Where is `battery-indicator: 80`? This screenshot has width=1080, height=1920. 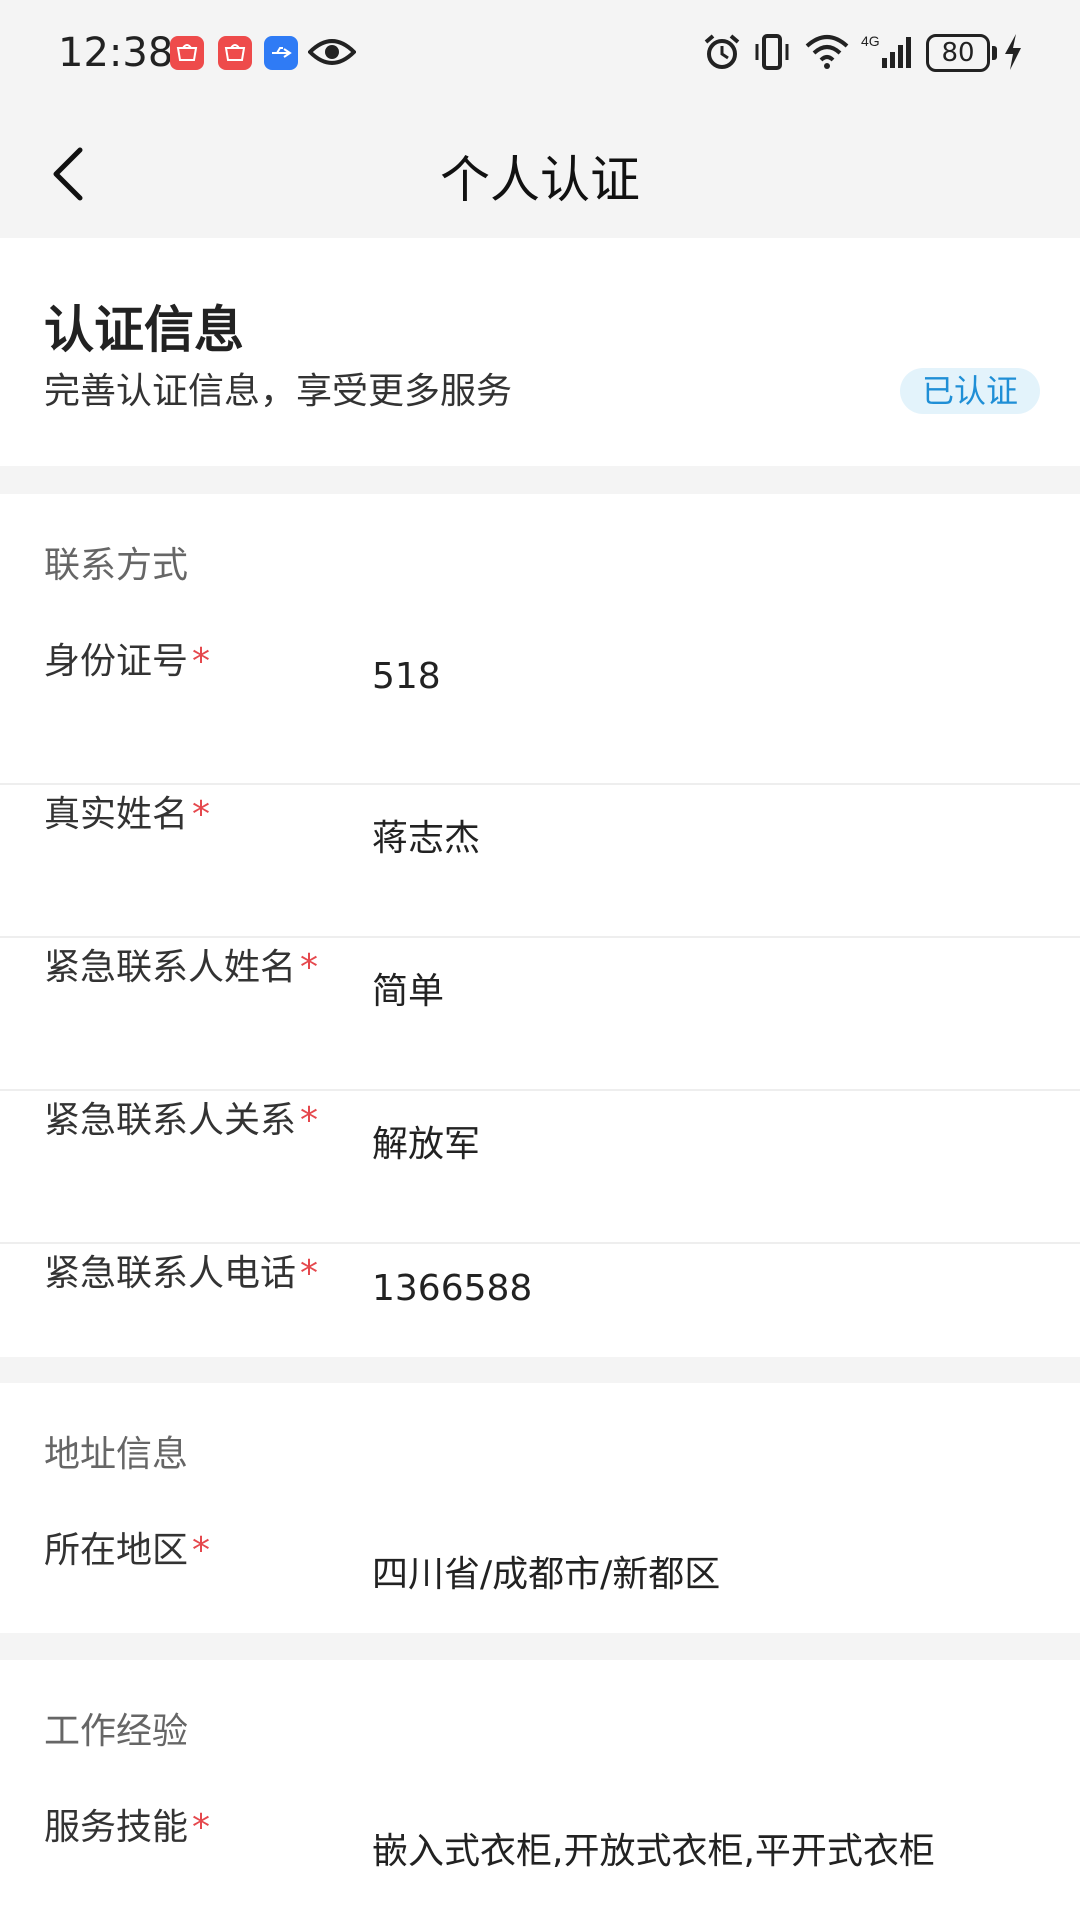
battery-indicator: 80 is located at coordinates (958, 53).